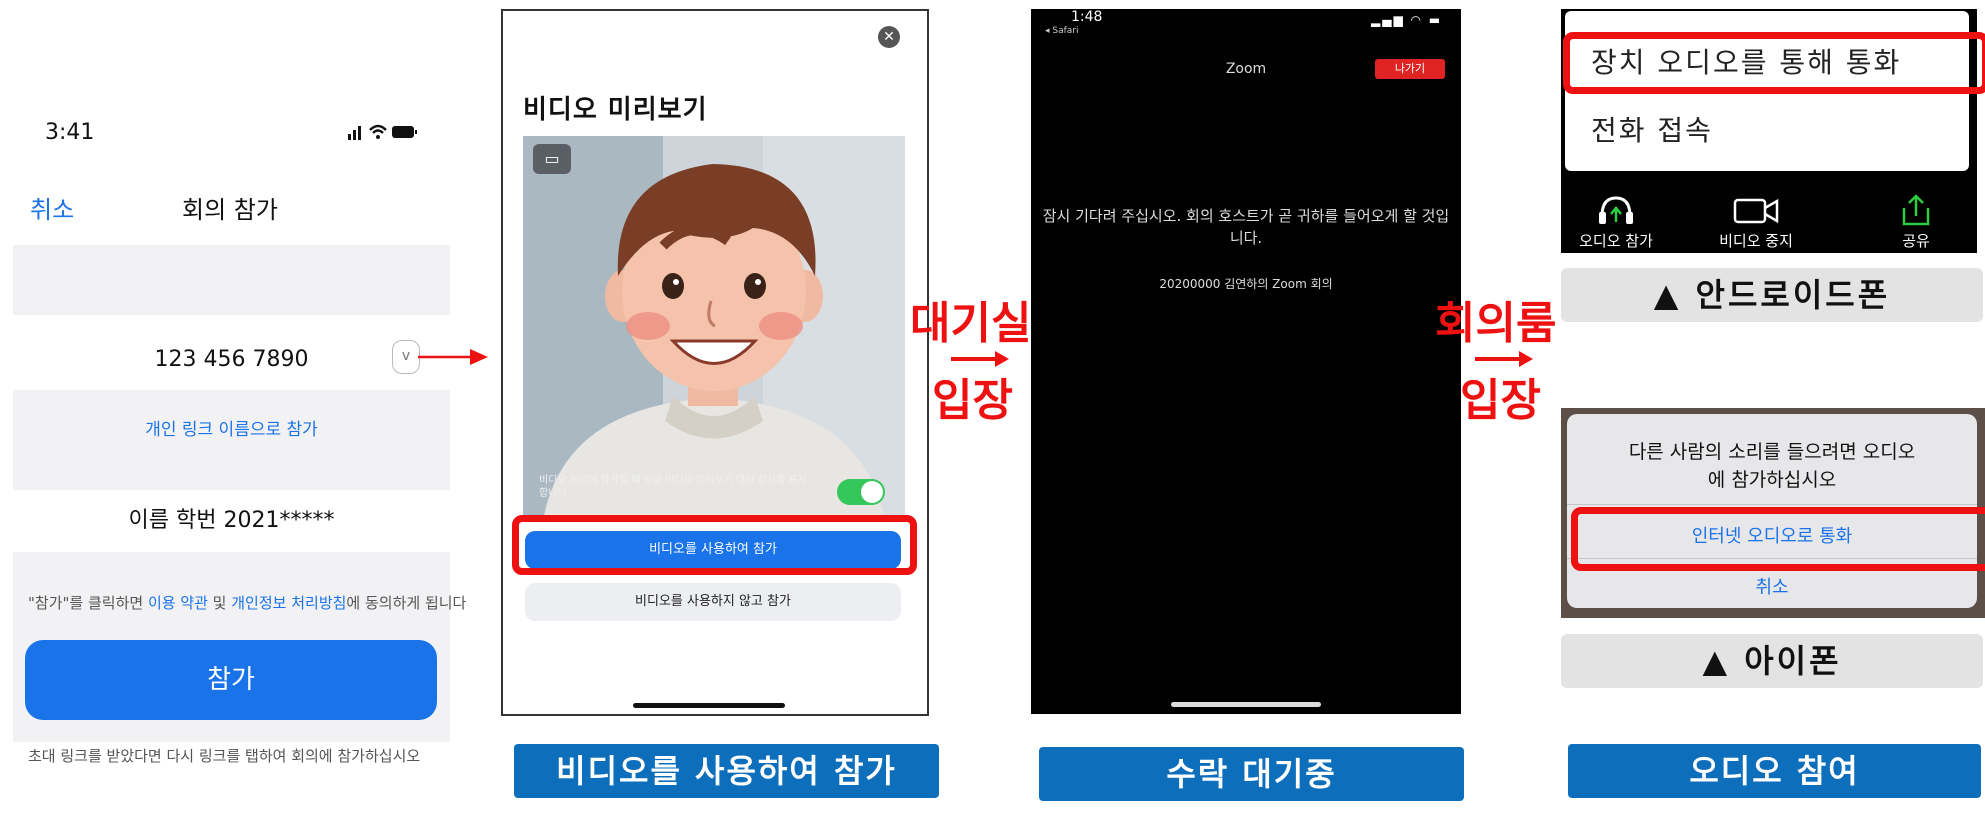 This screenshot has width=1985, height=830. What do you see at coordinates (1246, 284) in the screenshot?
I see `meeting-name: 20200000 김연하의 Zoom 회의` at bounding box center [1246, 284].